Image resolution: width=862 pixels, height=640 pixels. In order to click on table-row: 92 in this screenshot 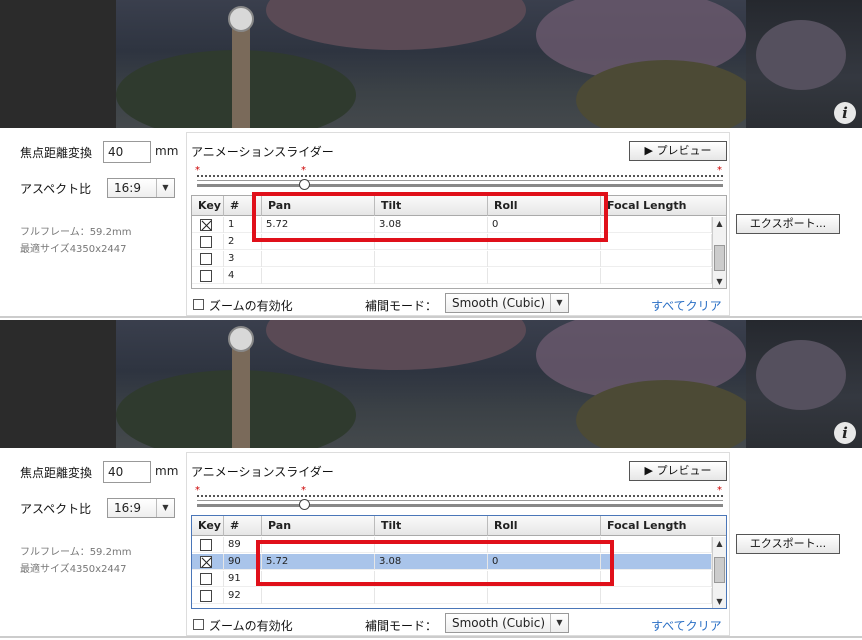, I will do `click(452, 596)`.